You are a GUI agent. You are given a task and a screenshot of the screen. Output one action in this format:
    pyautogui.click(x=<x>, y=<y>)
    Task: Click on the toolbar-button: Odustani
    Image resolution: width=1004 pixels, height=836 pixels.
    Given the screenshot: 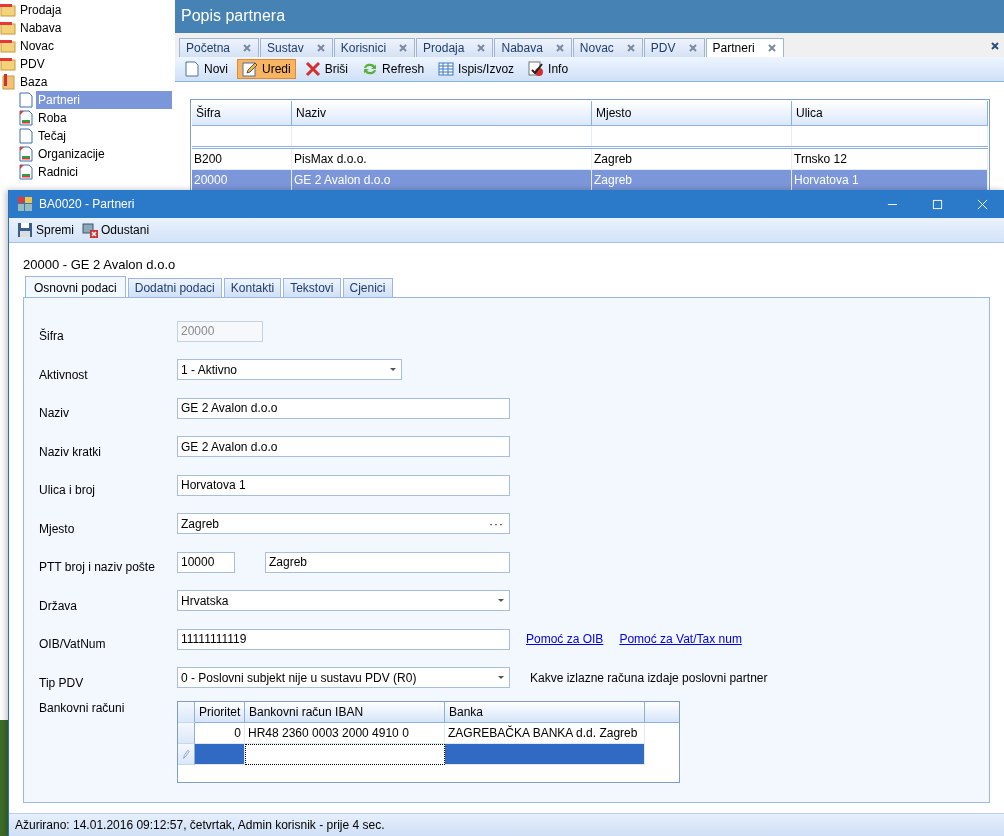 What is the action you would take?
    pyautogui.click(x=116, y=230)
    